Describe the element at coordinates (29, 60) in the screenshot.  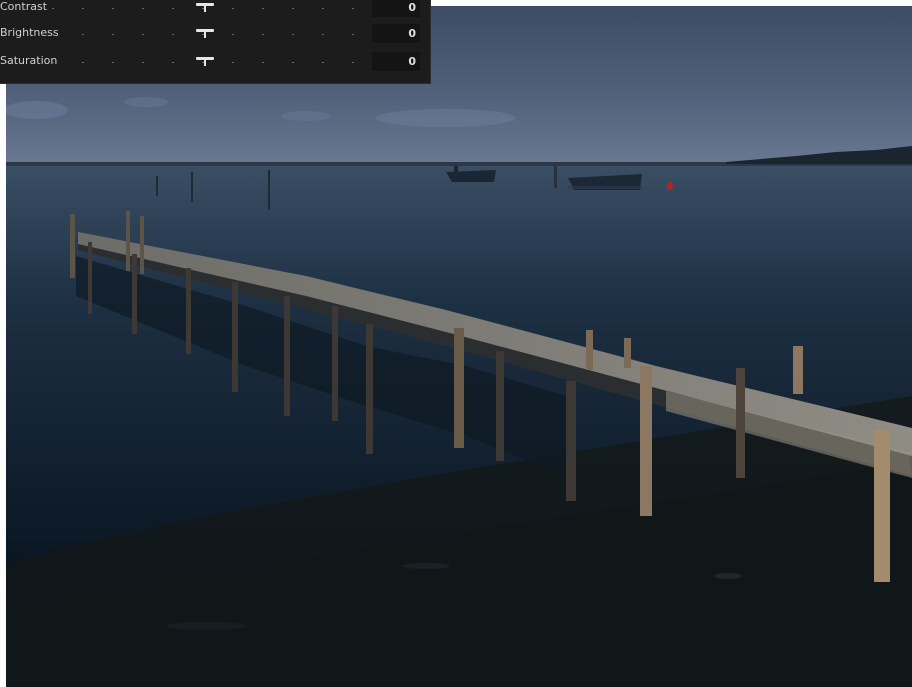
I see `saturation-label: Saturation` at that location.